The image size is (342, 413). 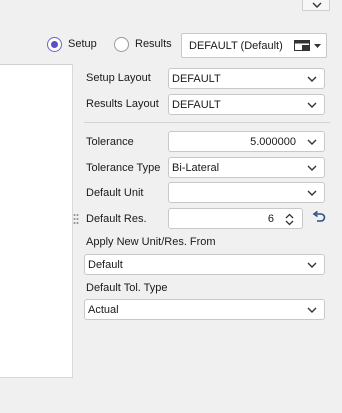 What do you see at coordinates (204, 264) in the screenshot?
I see `apply-from-dropdown: Default` at bounding box center [204, 264].